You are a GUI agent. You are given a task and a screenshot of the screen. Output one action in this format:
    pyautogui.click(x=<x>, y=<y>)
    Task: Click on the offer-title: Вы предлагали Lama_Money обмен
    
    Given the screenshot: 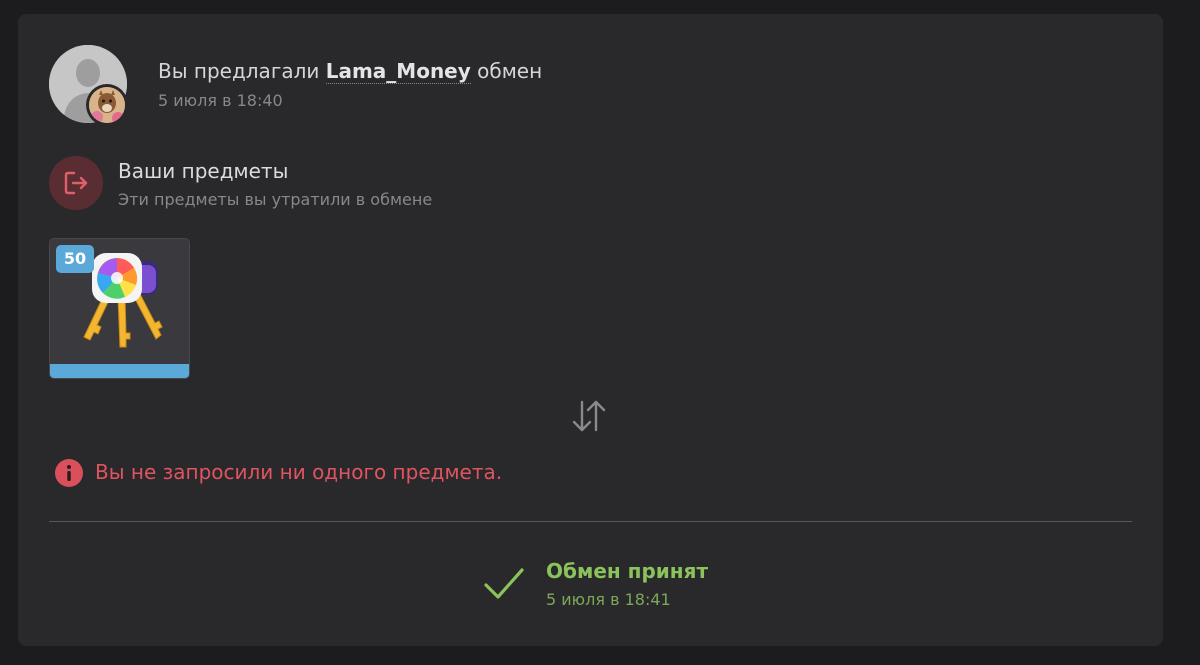 What is the action you would take?
    pyautogui.click(x=350, y=71)
    